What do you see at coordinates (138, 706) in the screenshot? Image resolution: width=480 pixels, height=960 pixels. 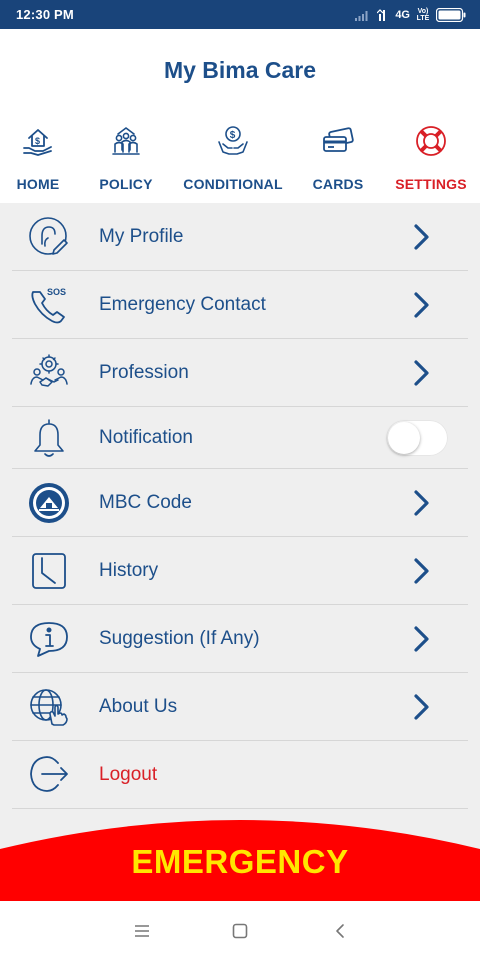 I see `menu-label-about-us: About Us` at bounding box center [138, 706].